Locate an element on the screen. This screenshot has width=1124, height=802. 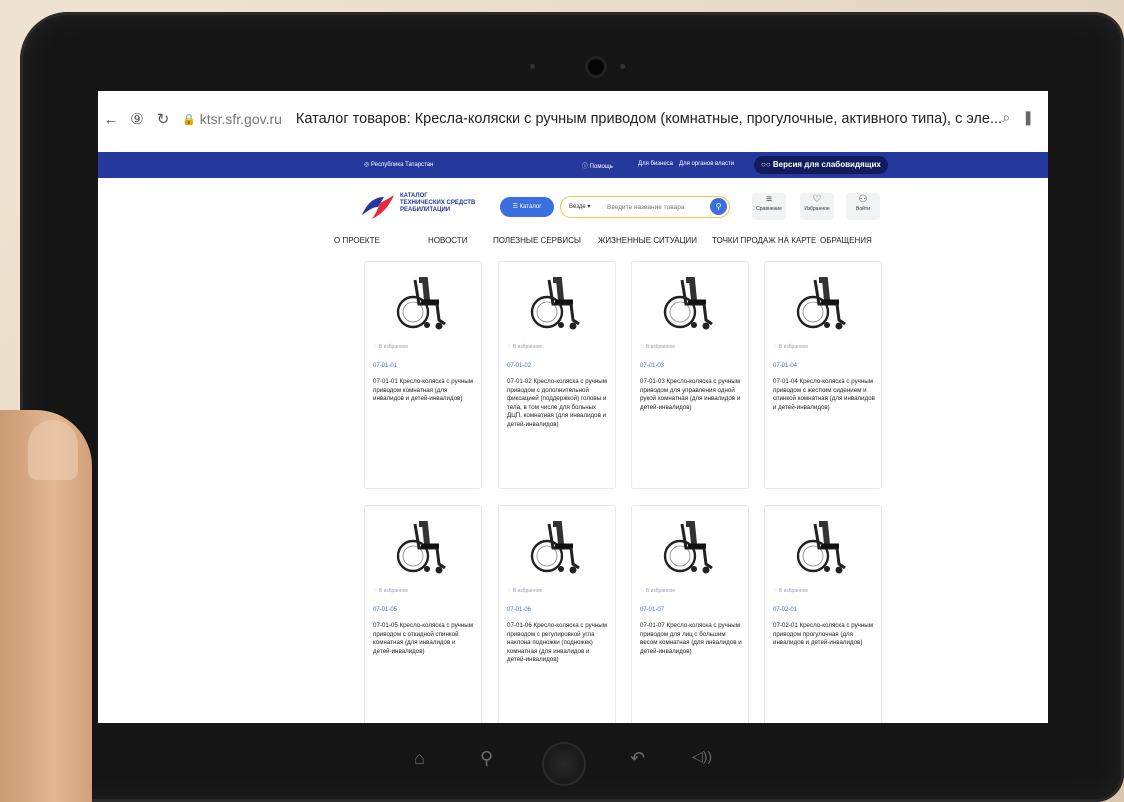
user-icon: ⚇ is located at coordinates (863, 199).